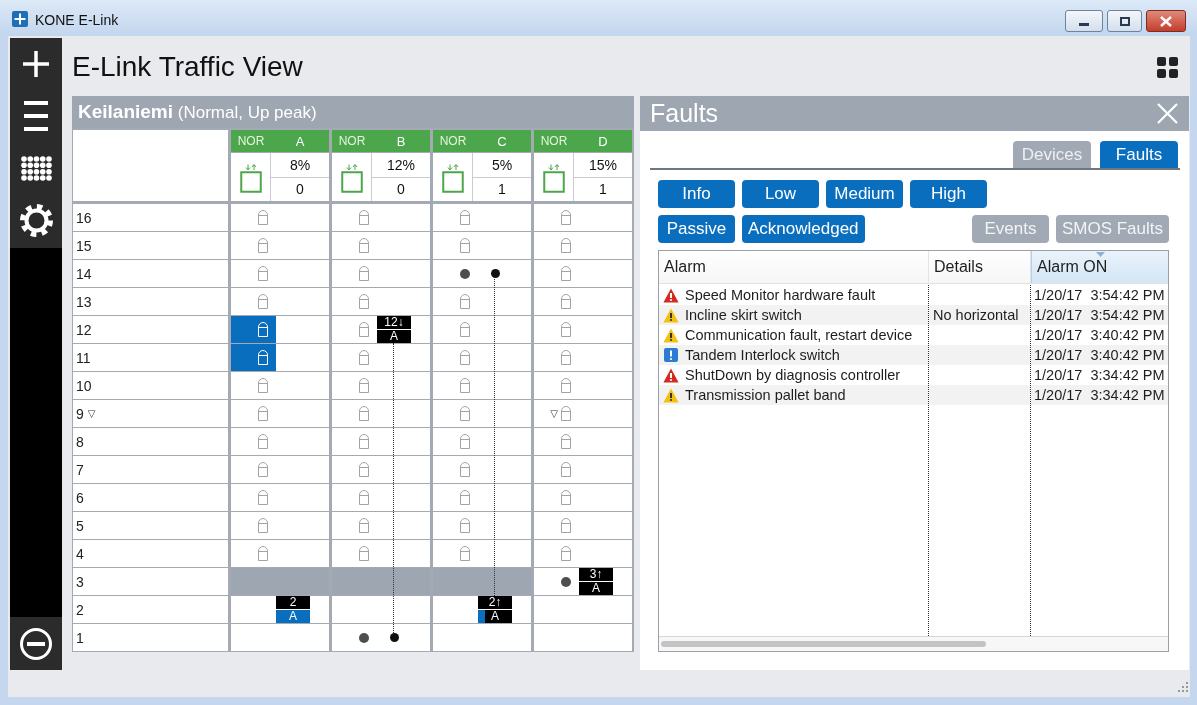  I want to click on column-header: Alarm, so click(794, 267).